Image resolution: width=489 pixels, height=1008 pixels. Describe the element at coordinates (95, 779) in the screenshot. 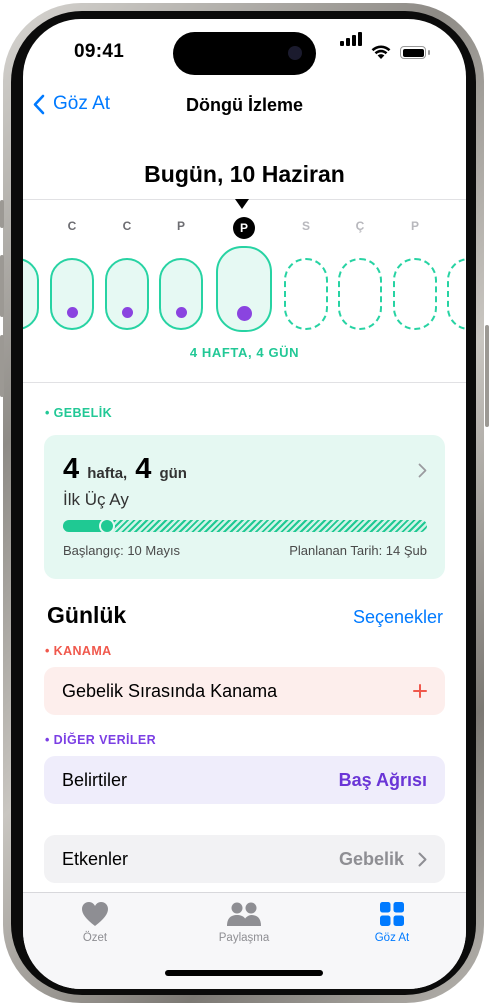

I see `symptoms-row-label: Belirtiler` at that location.